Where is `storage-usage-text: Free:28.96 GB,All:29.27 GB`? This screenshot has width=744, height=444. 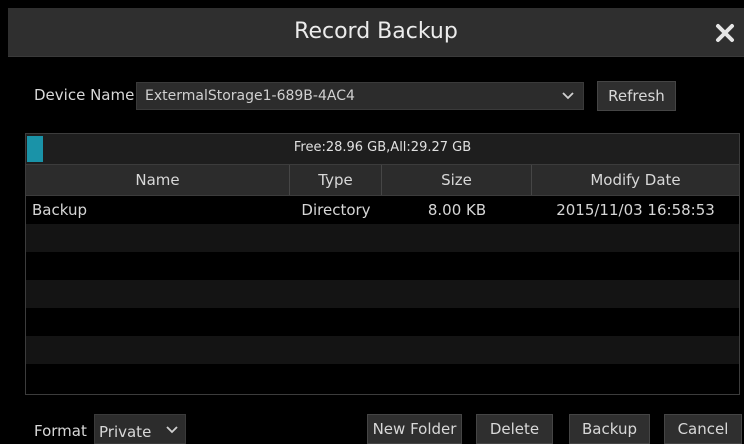 storage-usage-text: Free:28.96 GB,All:29.27 GB is located at coordinates (382, 147).